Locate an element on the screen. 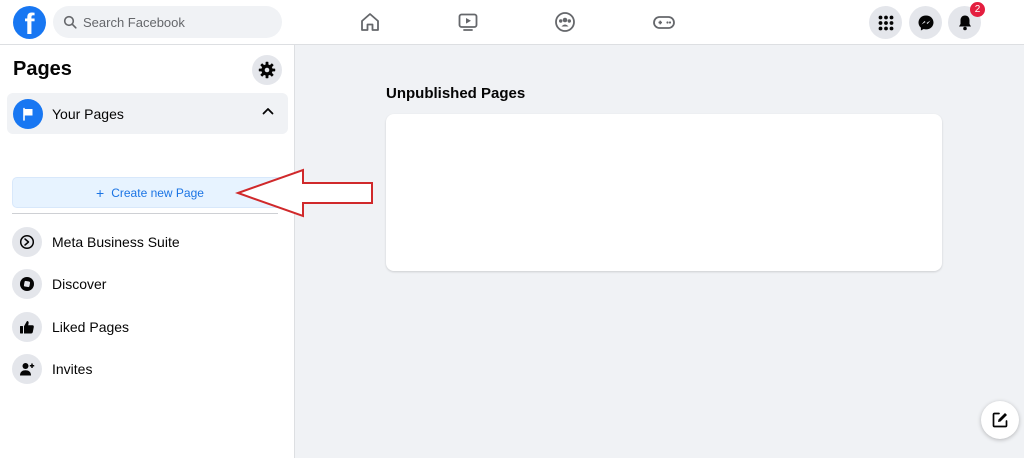  compose-icon is located at coordinates (1000, 420).